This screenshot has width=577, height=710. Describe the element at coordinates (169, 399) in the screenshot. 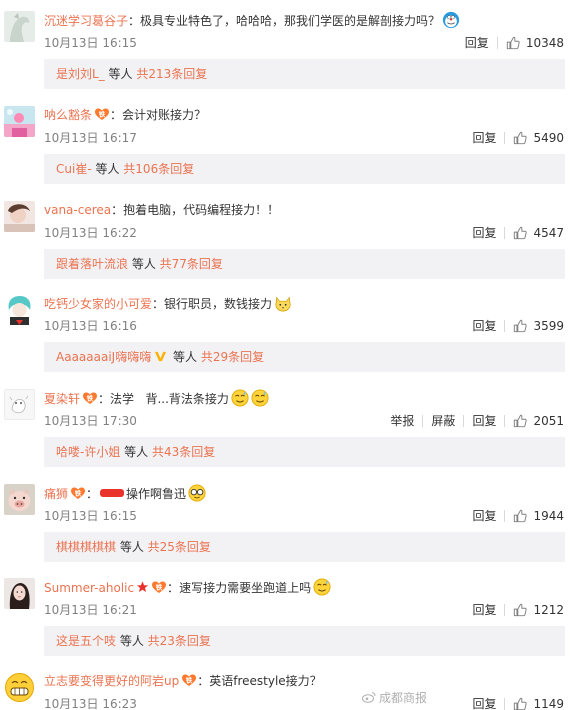

I see `comment-text: 法学 背...背法条接力` at that location.